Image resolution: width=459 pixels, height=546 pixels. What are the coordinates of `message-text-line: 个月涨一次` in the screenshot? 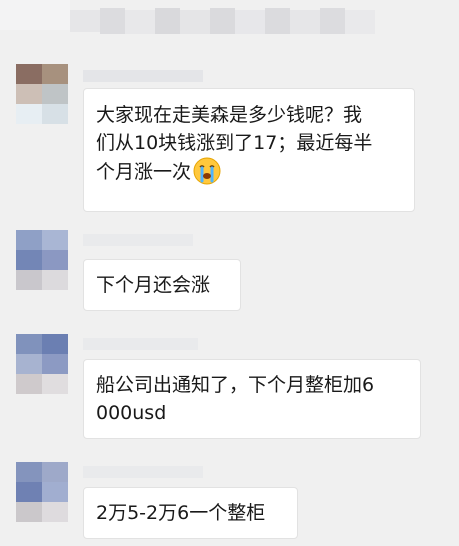 It's located at (144, 172).